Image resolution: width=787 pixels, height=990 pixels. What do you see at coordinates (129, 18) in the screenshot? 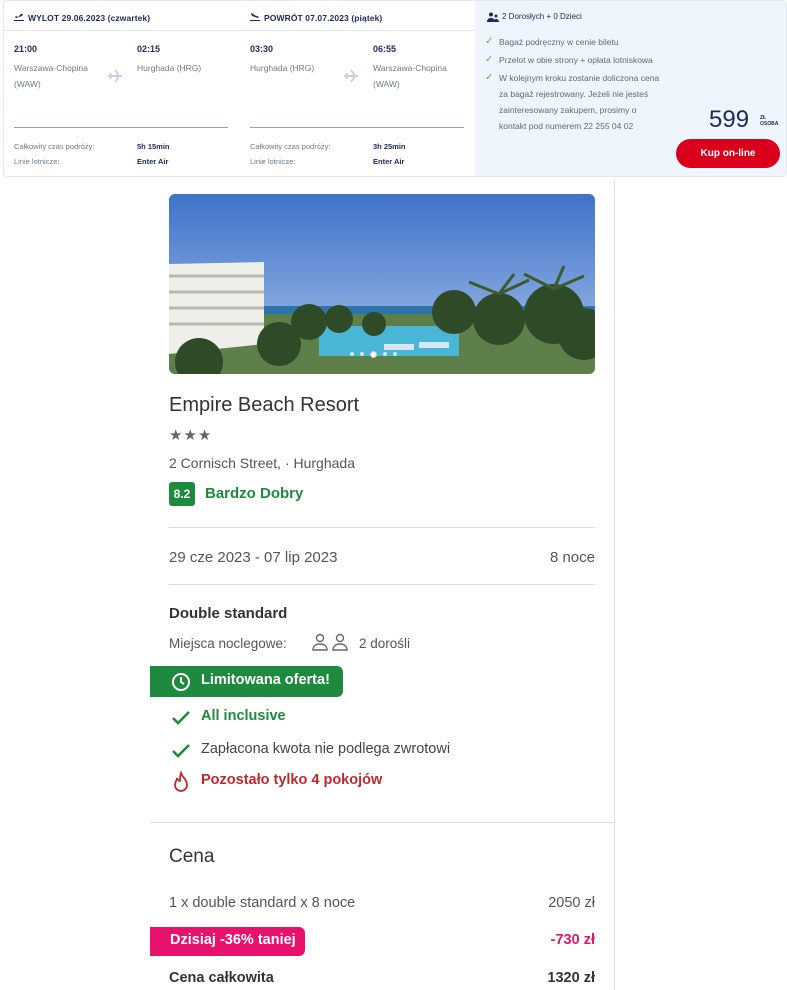
I see `outbound-day: (czwartek)` at bounding box center [129, 18].